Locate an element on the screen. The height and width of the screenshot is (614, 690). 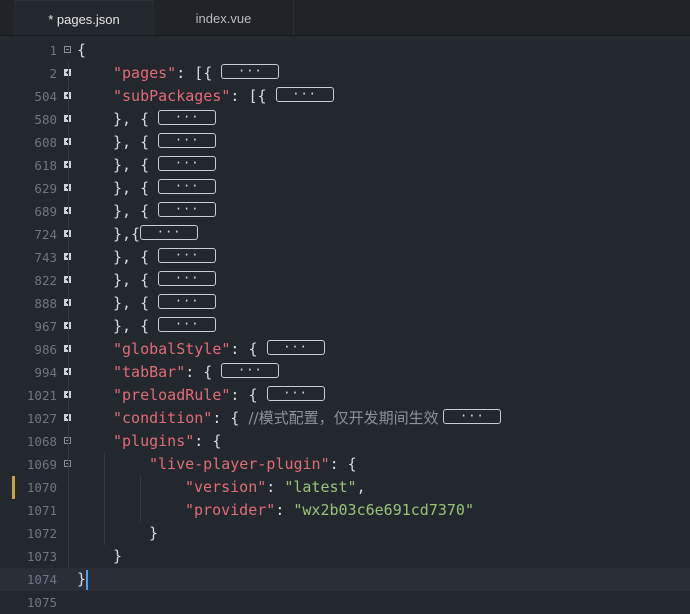
code-line: 1075 is located at coordinates (345, 602).